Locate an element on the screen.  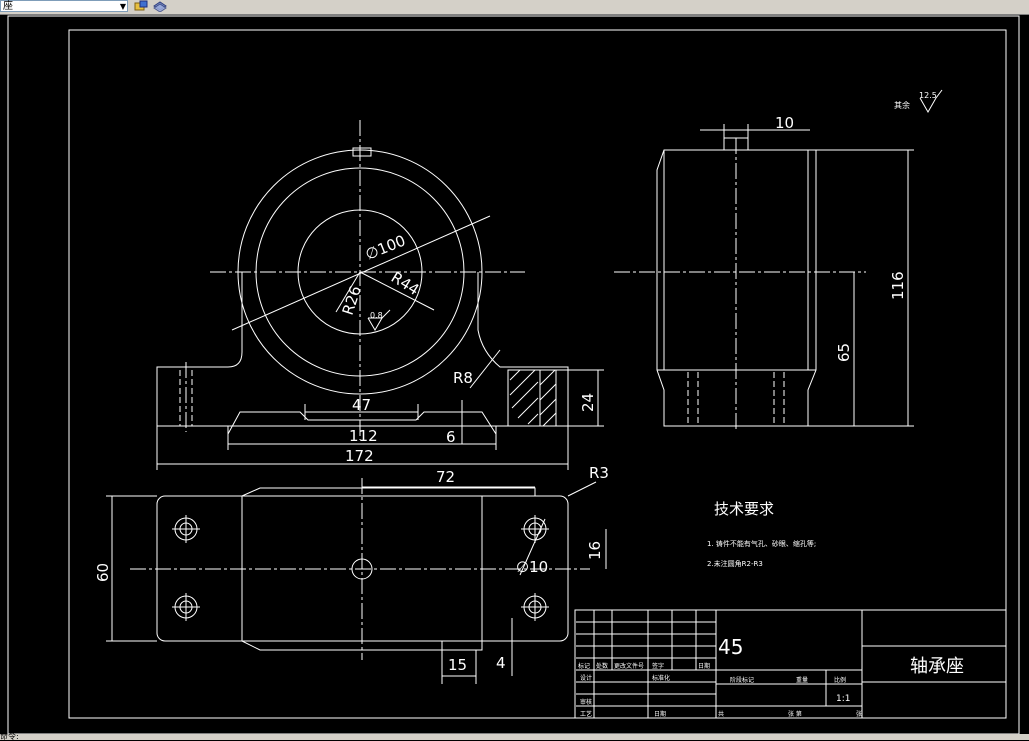
command-line: 命令: is located at coordinates (514, 737).